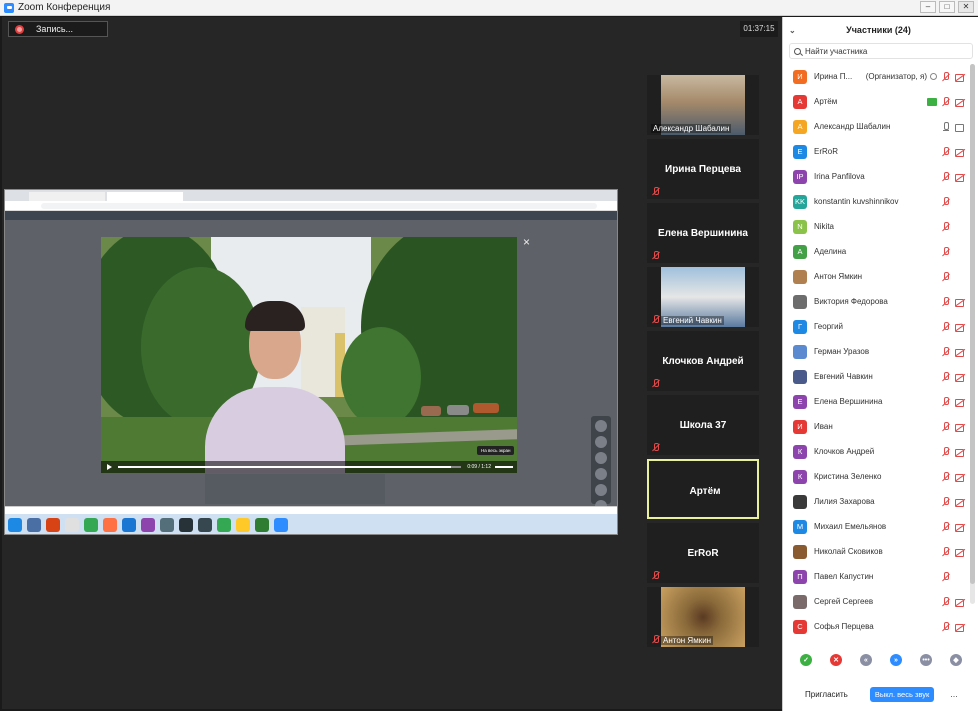 This screenshot has width=978, height=711. I want to click on video-tile-active-speaker: Артём, so click(703, 489).